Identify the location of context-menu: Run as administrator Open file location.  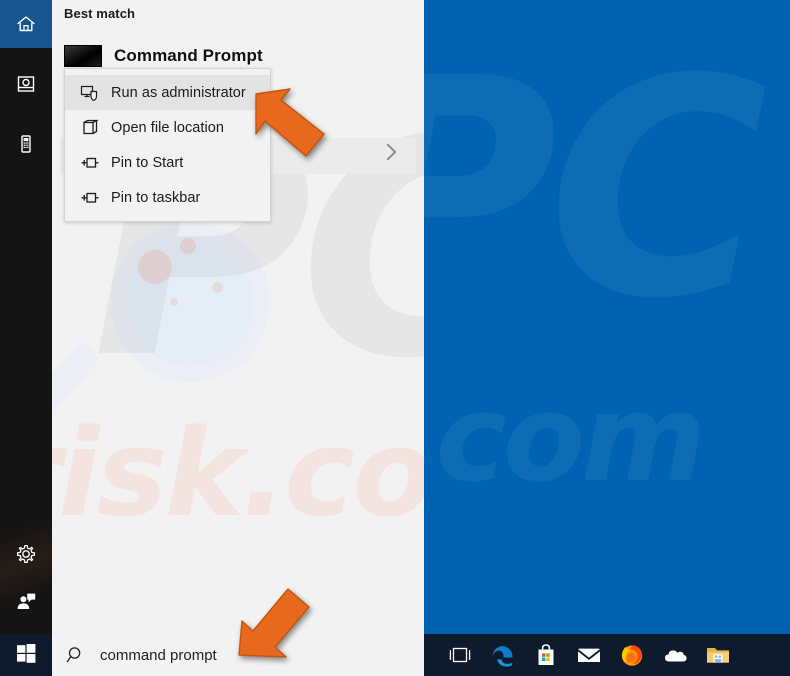
(167, 145).